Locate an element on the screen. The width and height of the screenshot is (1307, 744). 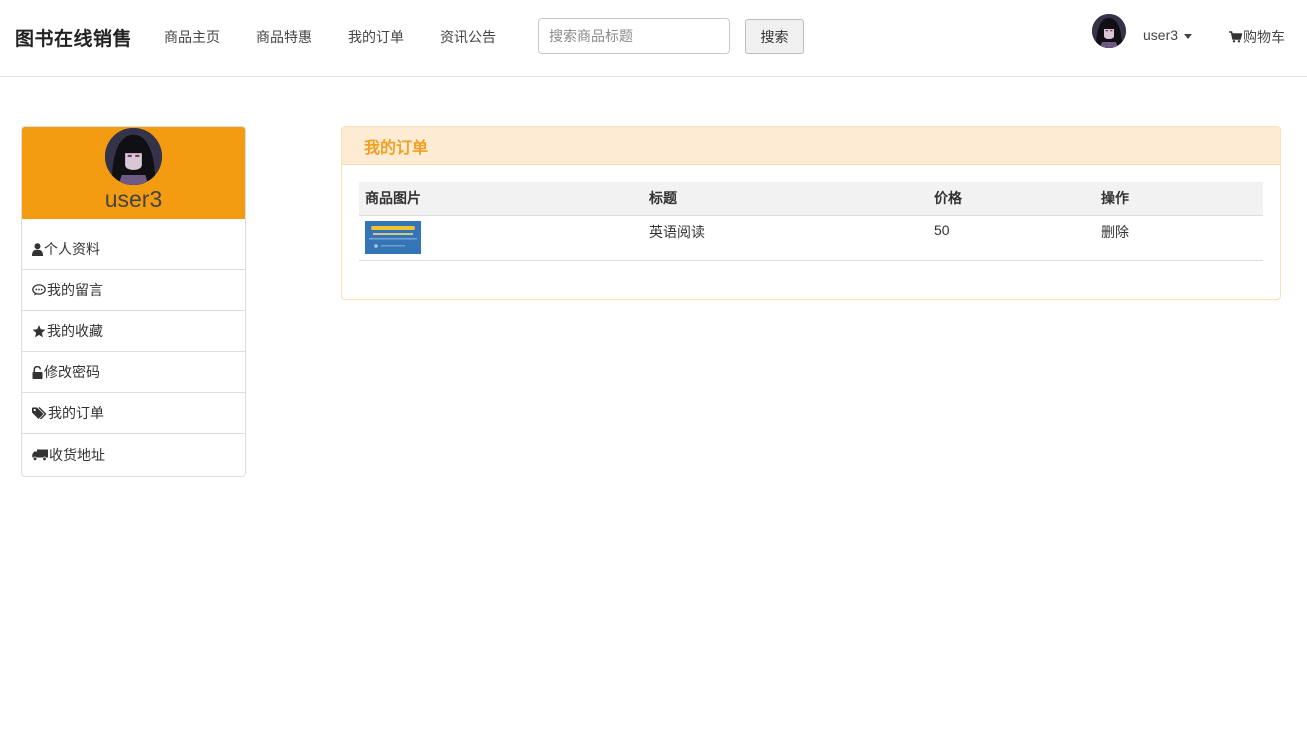
column-header-image: 商品图片 is located at coordinates (501, 199).